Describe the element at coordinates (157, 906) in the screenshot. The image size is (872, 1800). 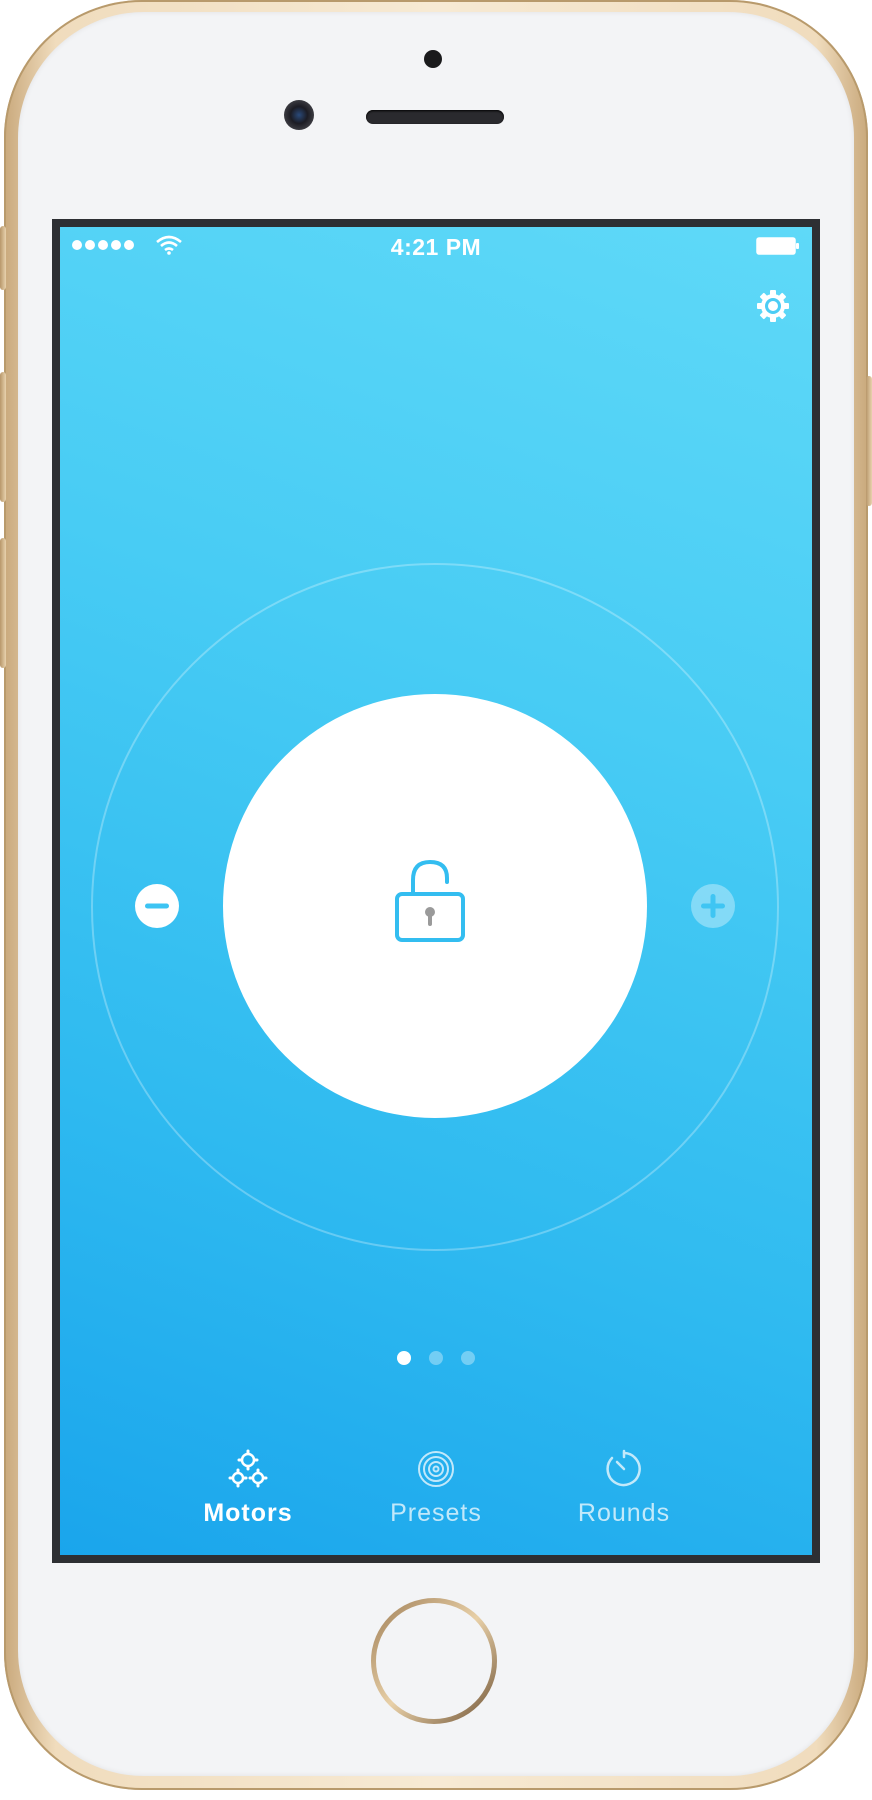
I see `minus-circle-icon` at that location.